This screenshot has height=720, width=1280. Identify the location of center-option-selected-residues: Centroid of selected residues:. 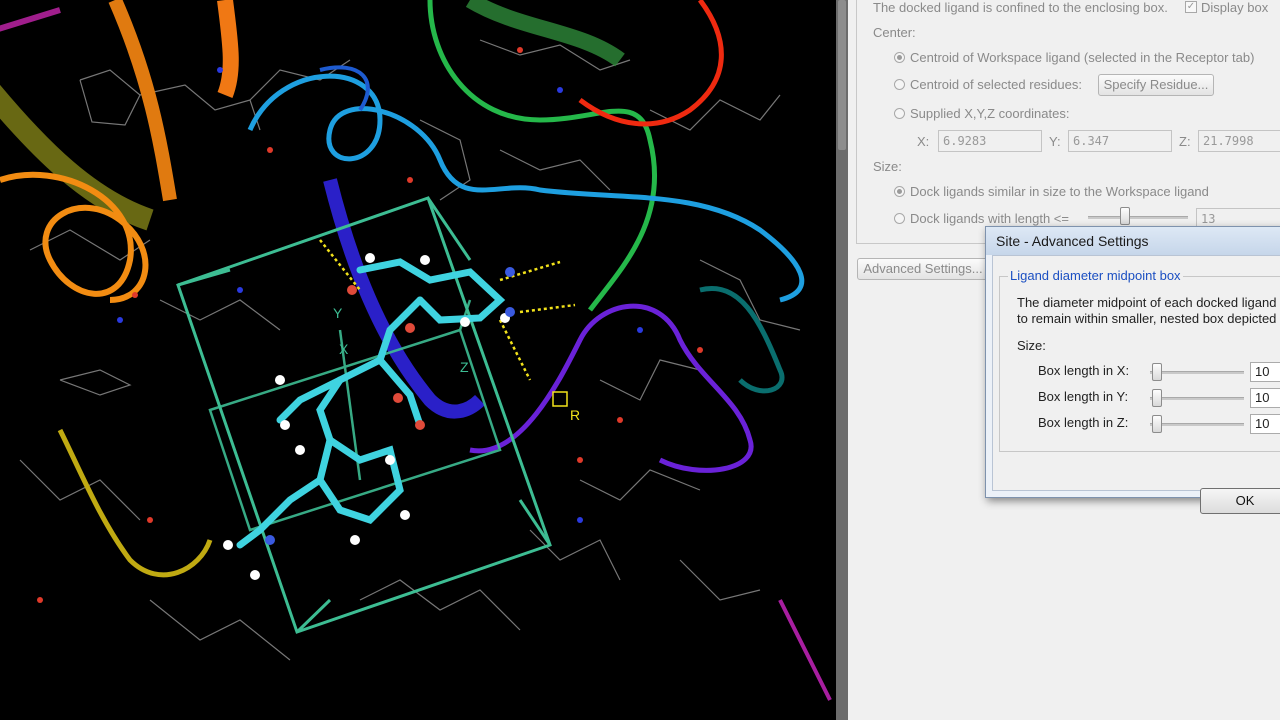
(996, 84).